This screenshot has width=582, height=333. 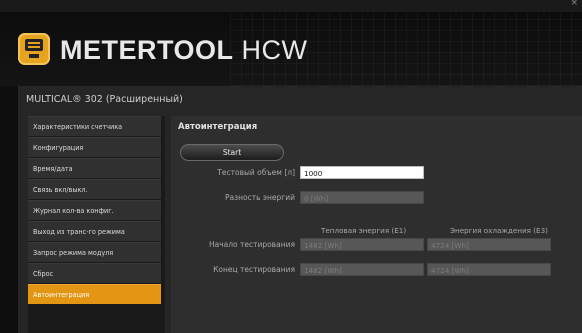 What do you see at coordinates (218, 127) in the screenshot?
I see `section-title: Автоинтеграция` at bounding box center [218, 127].